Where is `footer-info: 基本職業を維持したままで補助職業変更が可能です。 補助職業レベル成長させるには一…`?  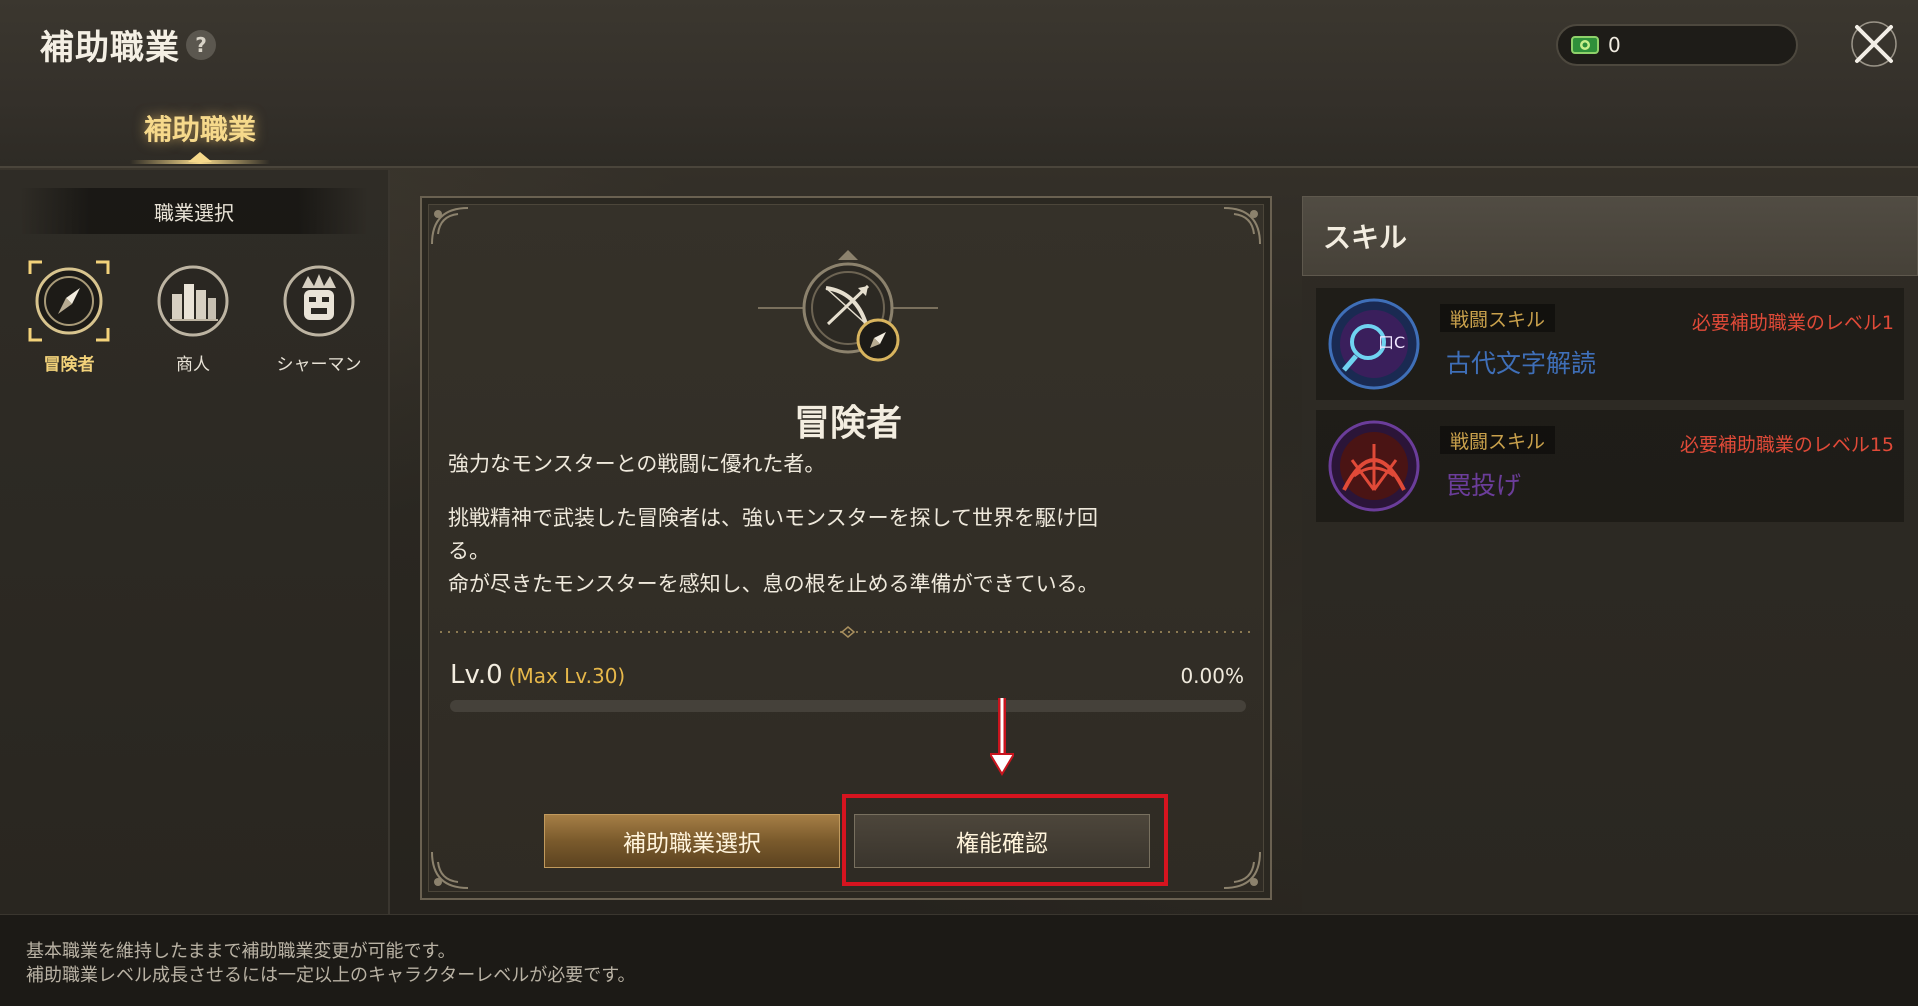
footer-info: 基本職業を維持したままで補助職業変更が可能です。 補助職業レベル成長させるには一… is located at coordinates (959, 960).